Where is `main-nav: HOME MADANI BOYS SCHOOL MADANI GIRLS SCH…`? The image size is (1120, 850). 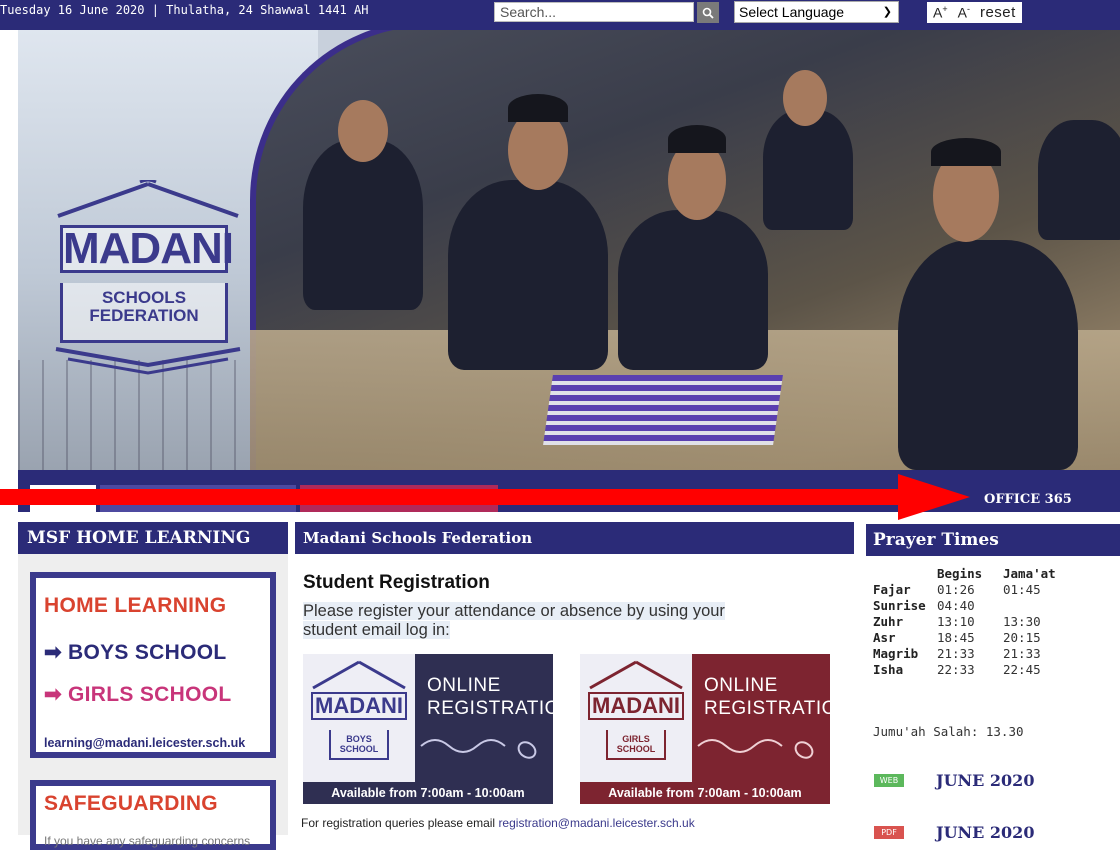 main-nav: HOME MADANI BOYS SCHOOL MADANI GIRLS SCH… is located at coordinates (569, 491).